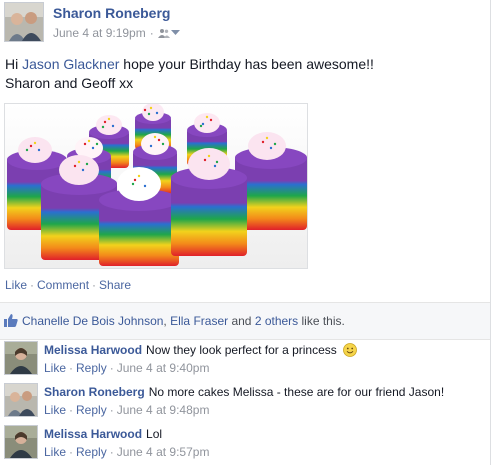 The image size is (492, 465). Describe the element at coordinates (99, 33) in the screenshot. I see `post-timestamp: June 4 at 9:19pm` at that location.